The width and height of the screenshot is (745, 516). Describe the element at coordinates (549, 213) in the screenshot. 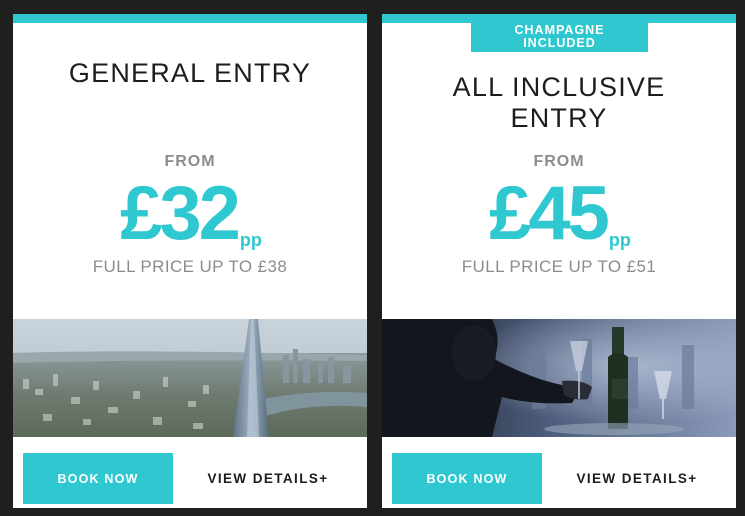

I see `price-amount: £45` at that location.